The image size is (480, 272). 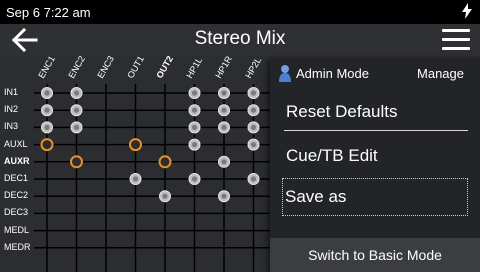 I want to click on row-label: DEC2, so click(x=16, y=195).